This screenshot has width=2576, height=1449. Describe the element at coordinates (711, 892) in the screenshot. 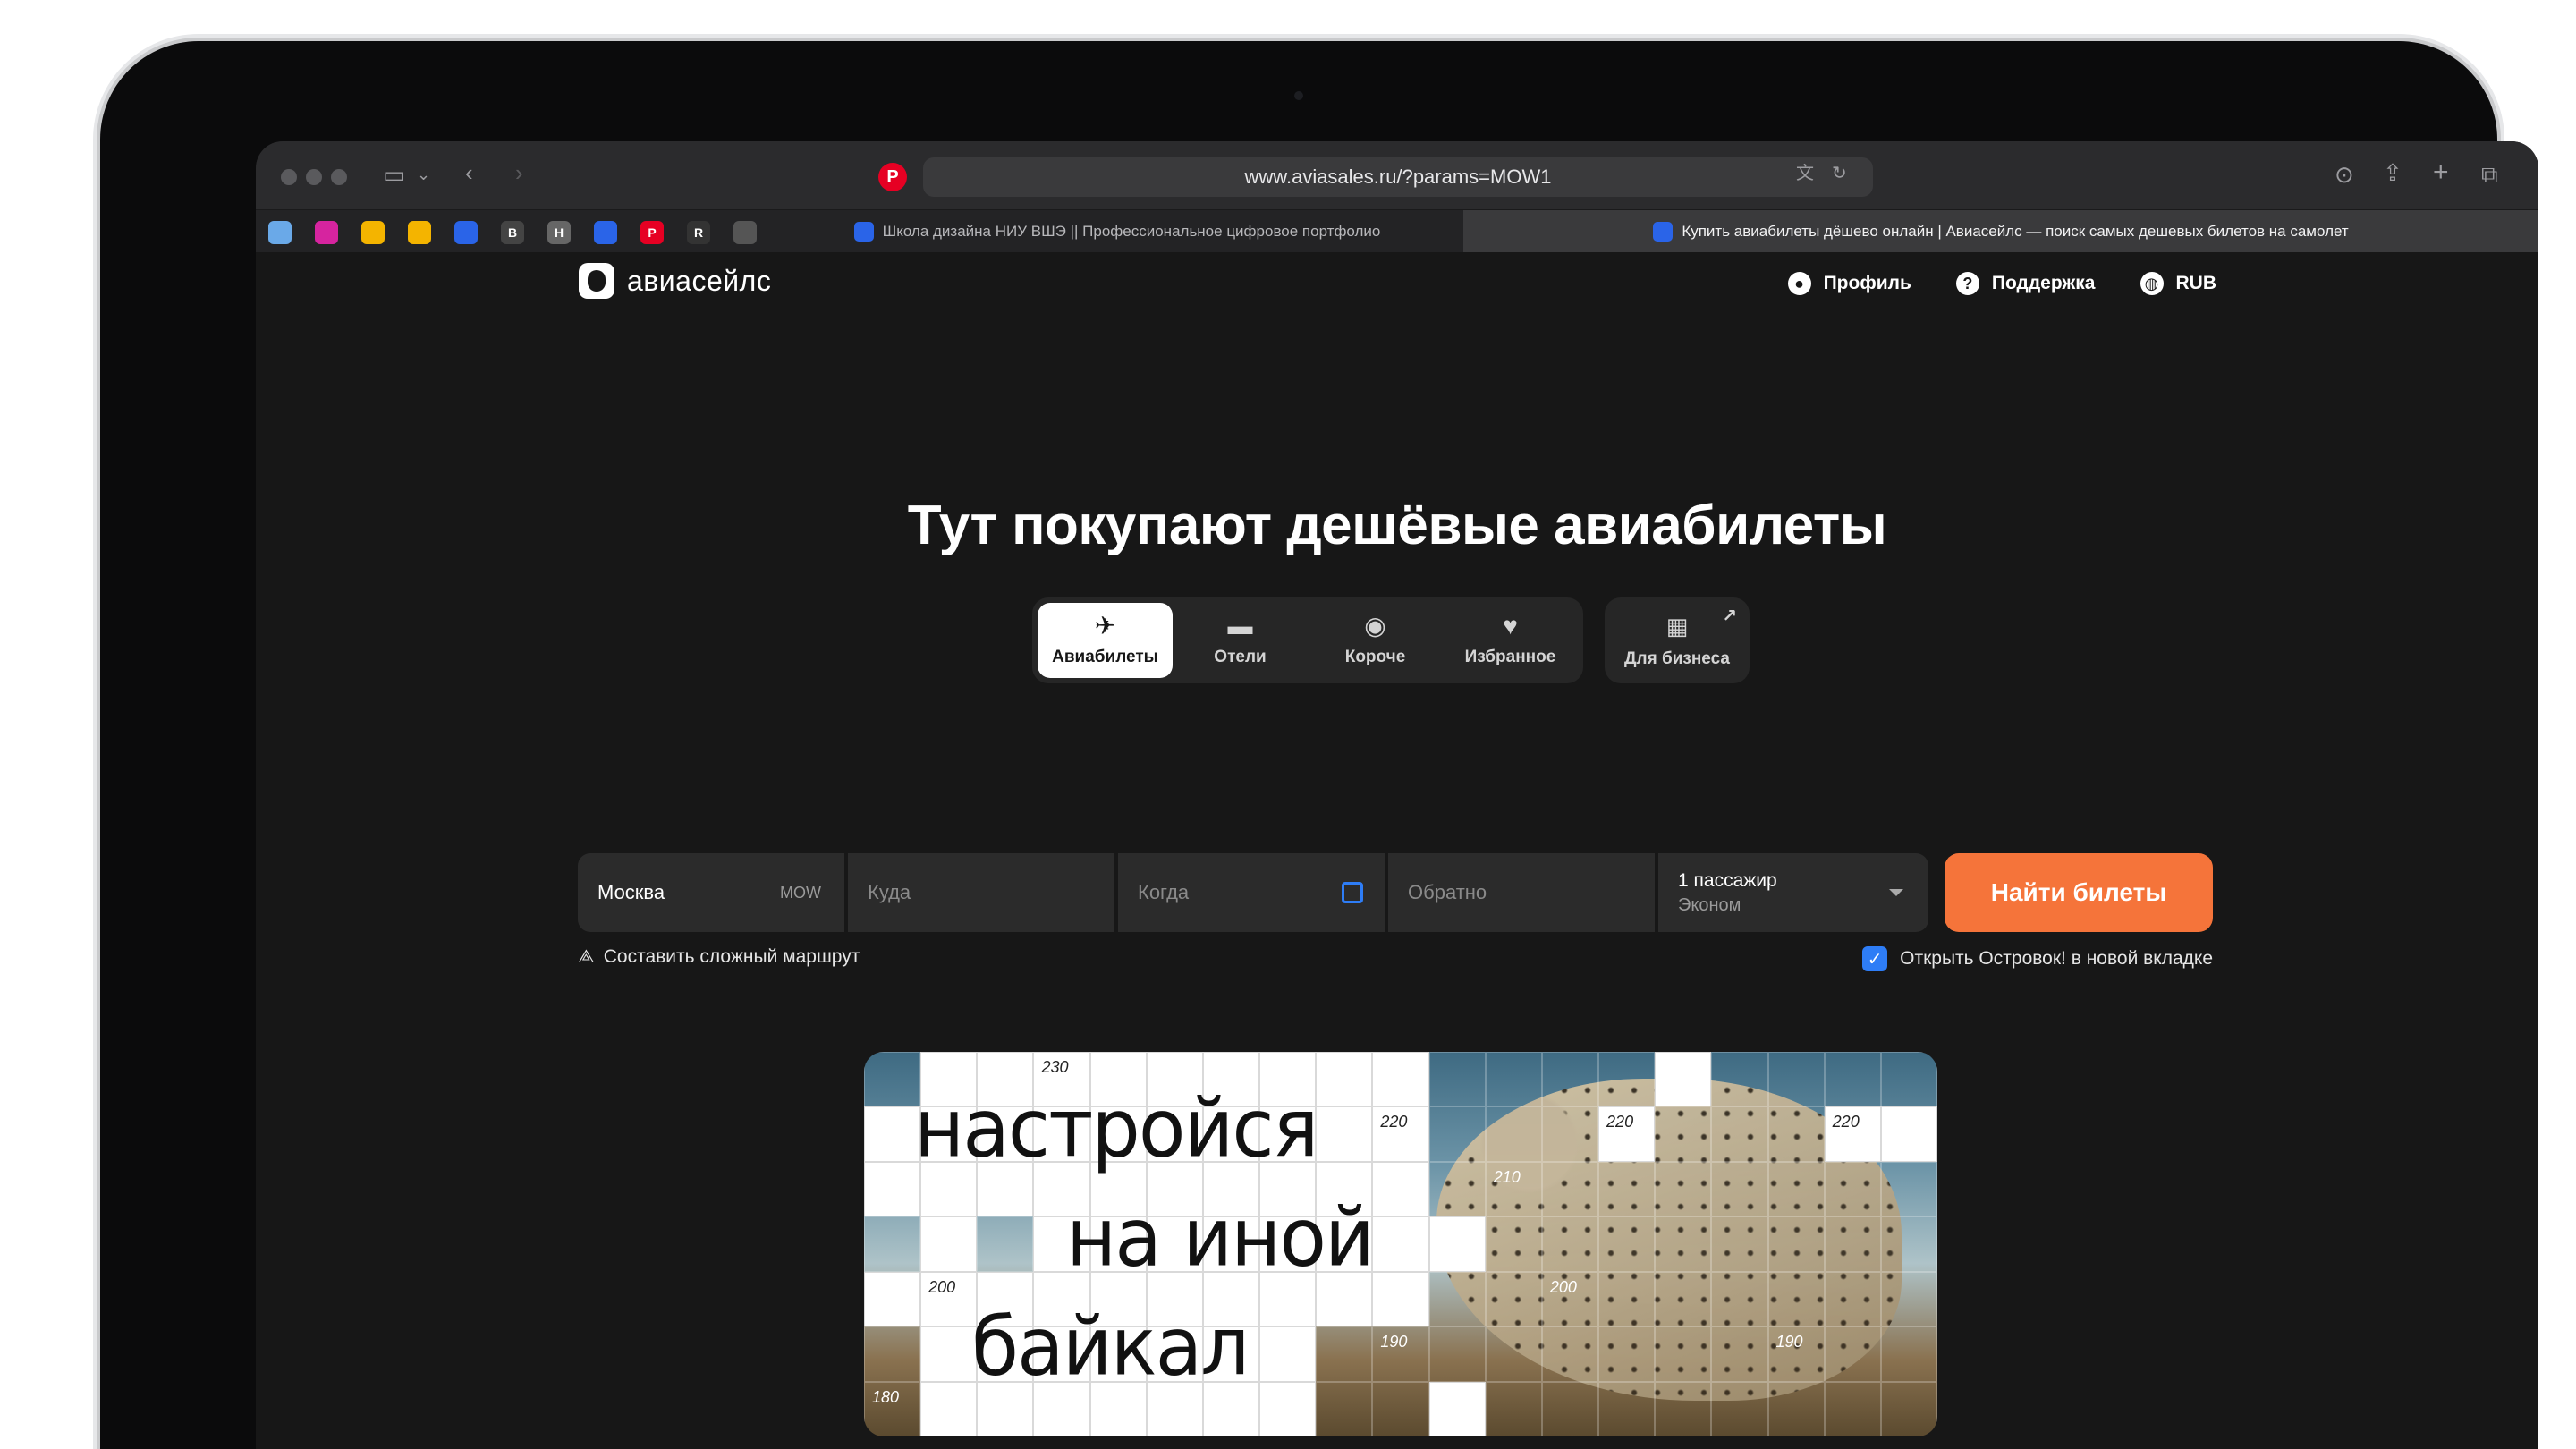

I see `origin-field: Москва MOW` at that location.